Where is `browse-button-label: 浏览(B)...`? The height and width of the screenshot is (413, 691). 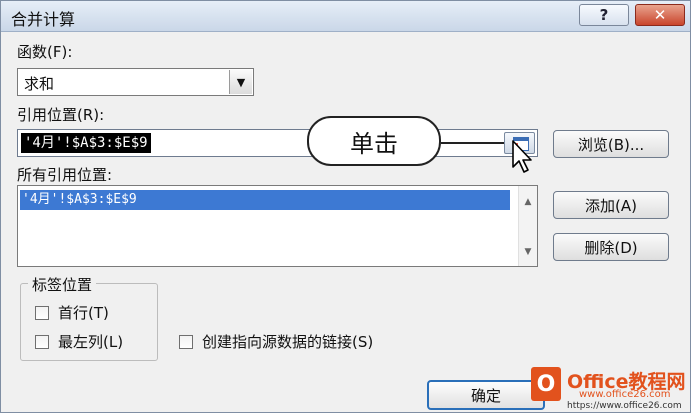
browse-button-label: 浏览(B)... is located at coordinates (611, 144).